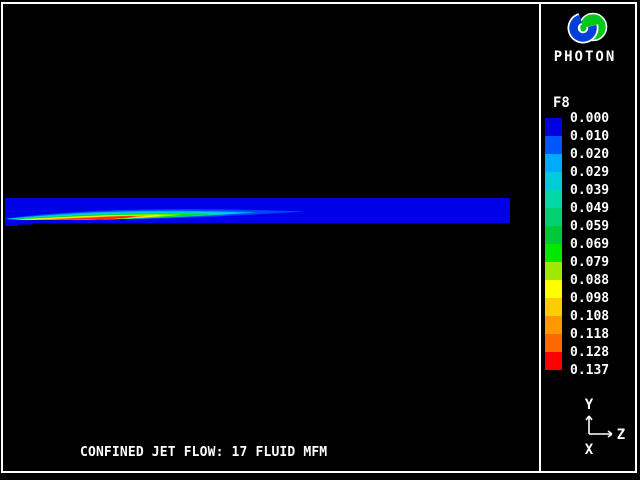 The width and height of the screenshot is (640, 480). Describe the element at coordinates (590, 154) in the screenshot. I see `legend-value-2: 0.020` at that location.